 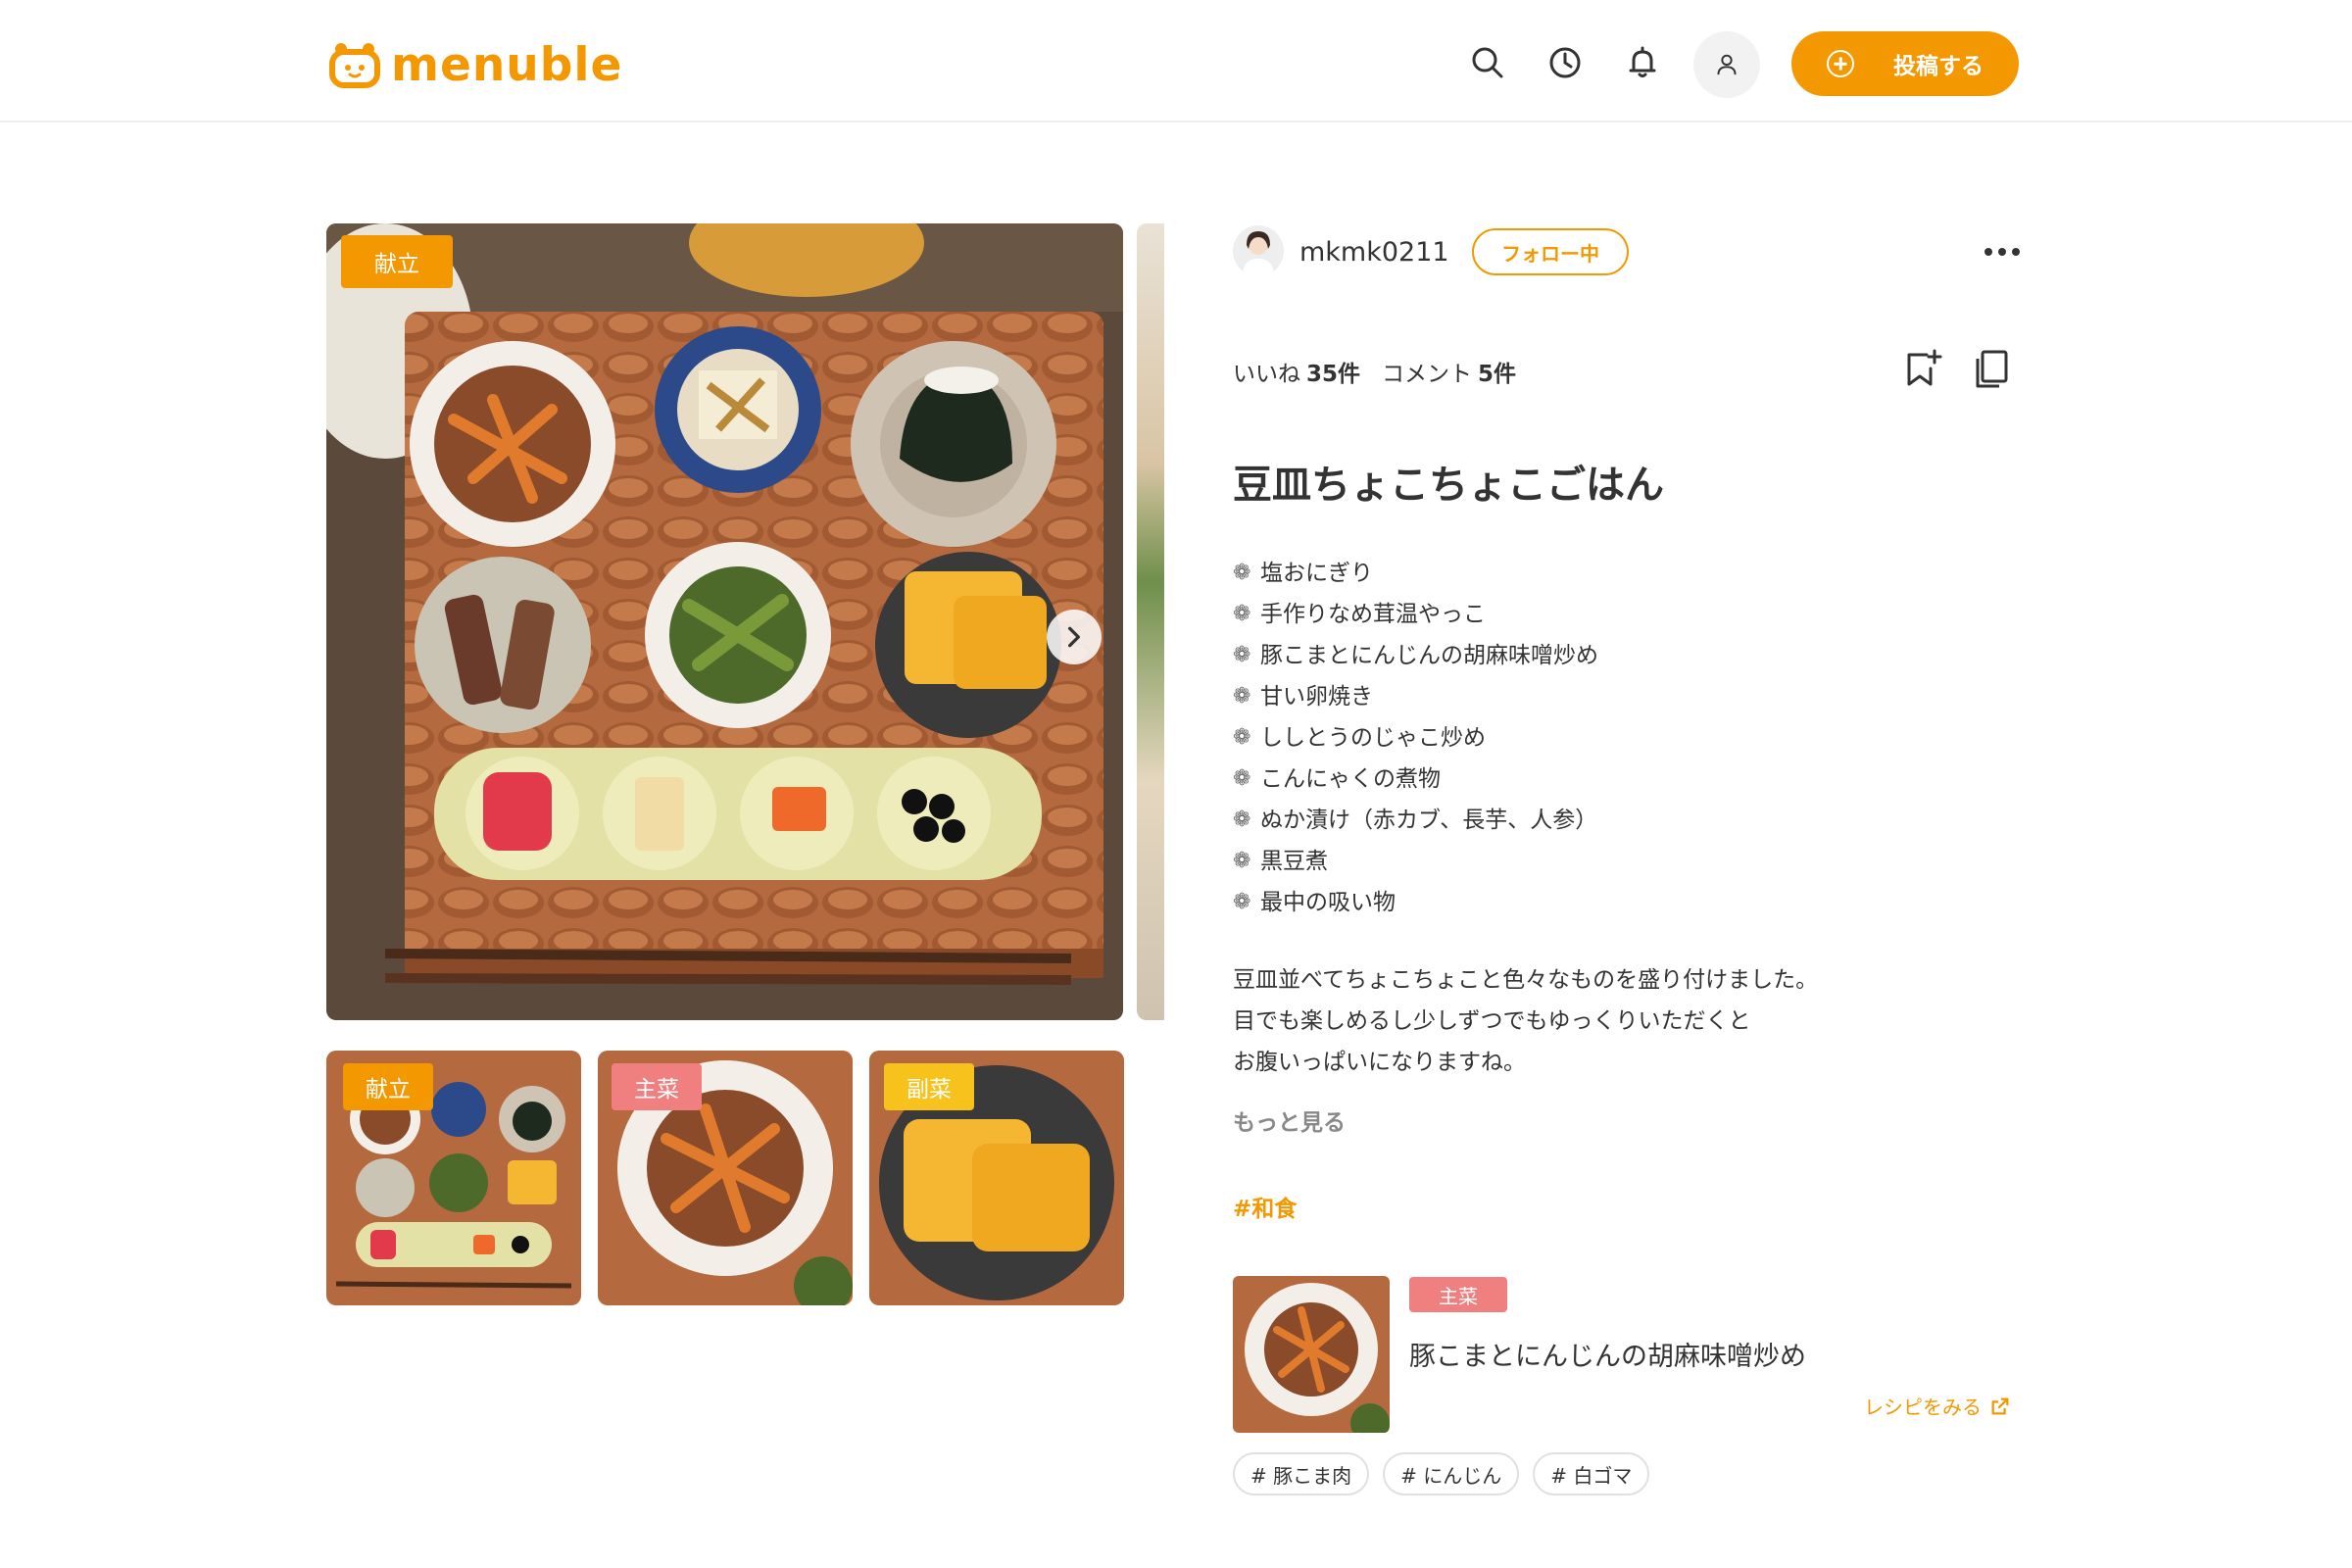 What do you see at coordinates (1429, 655) in the screenshot?
I see `menu-item-text: 豚こまとにんじんの胡麻味噌炒め` at bounding box center [1429, 655].